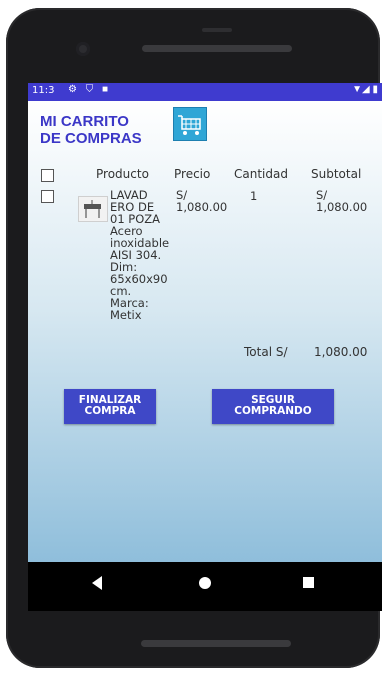  I want to click on page-title: MI CARRITO DE COMPRAS, so click(91, 130).